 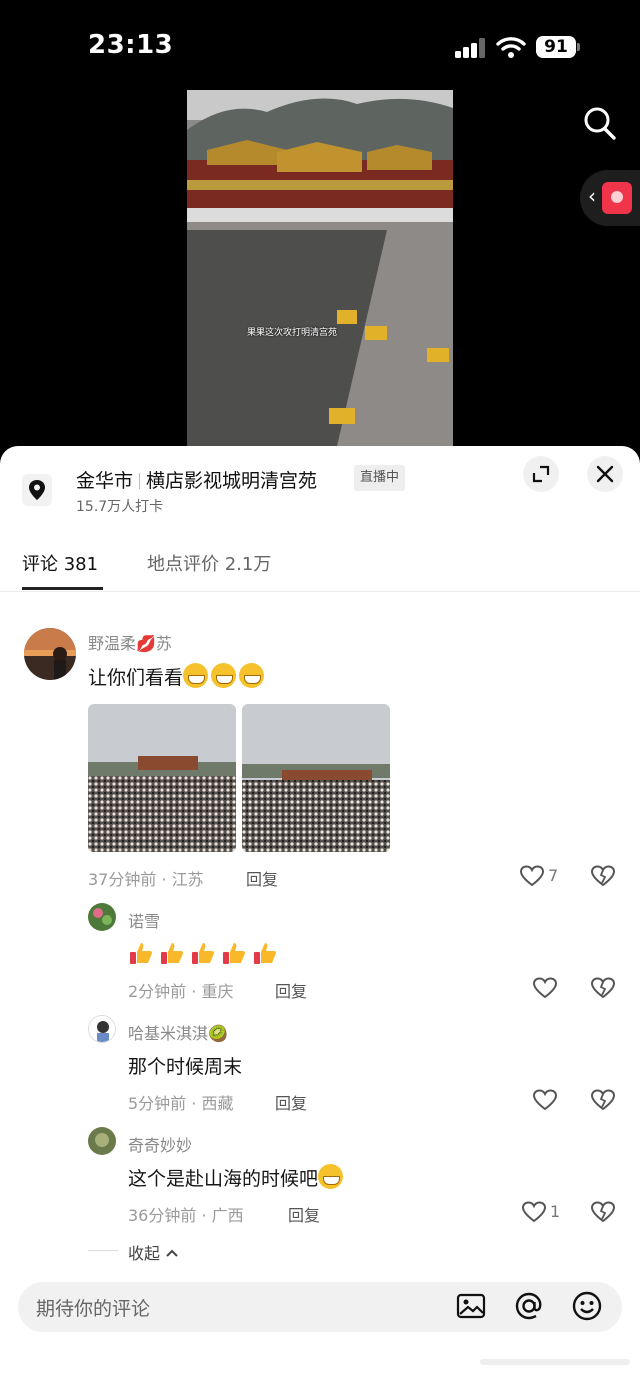 I want to click on reply-username: 奇奇妙妙, so click(x=160, y=1144).